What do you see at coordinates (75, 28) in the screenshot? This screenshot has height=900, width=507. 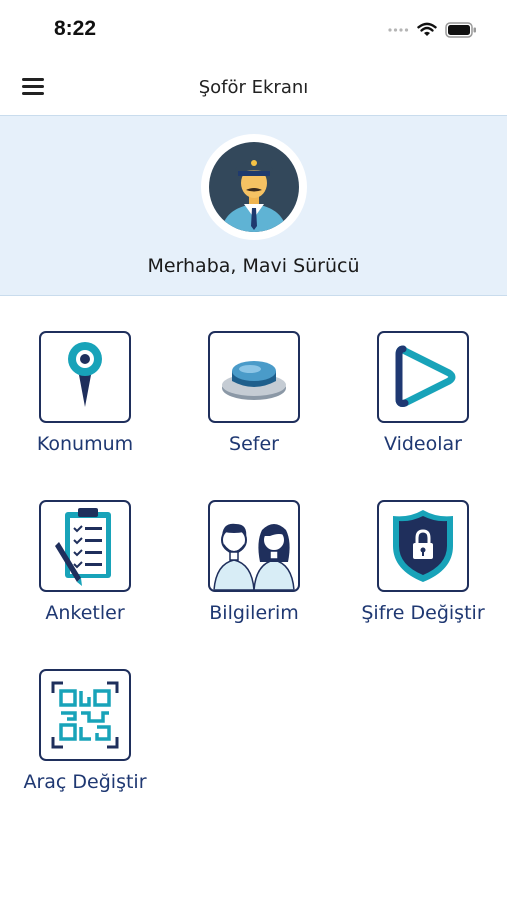 I see `status-time: 8:22` at bounding box center [75, 28].